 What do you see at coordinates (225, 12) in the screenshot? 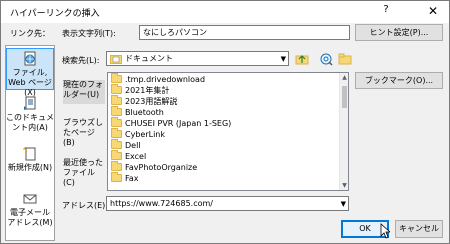
I see `title-bar: ハイパーリンクの挿入 ? ✕` at bounding box center [225, 12].